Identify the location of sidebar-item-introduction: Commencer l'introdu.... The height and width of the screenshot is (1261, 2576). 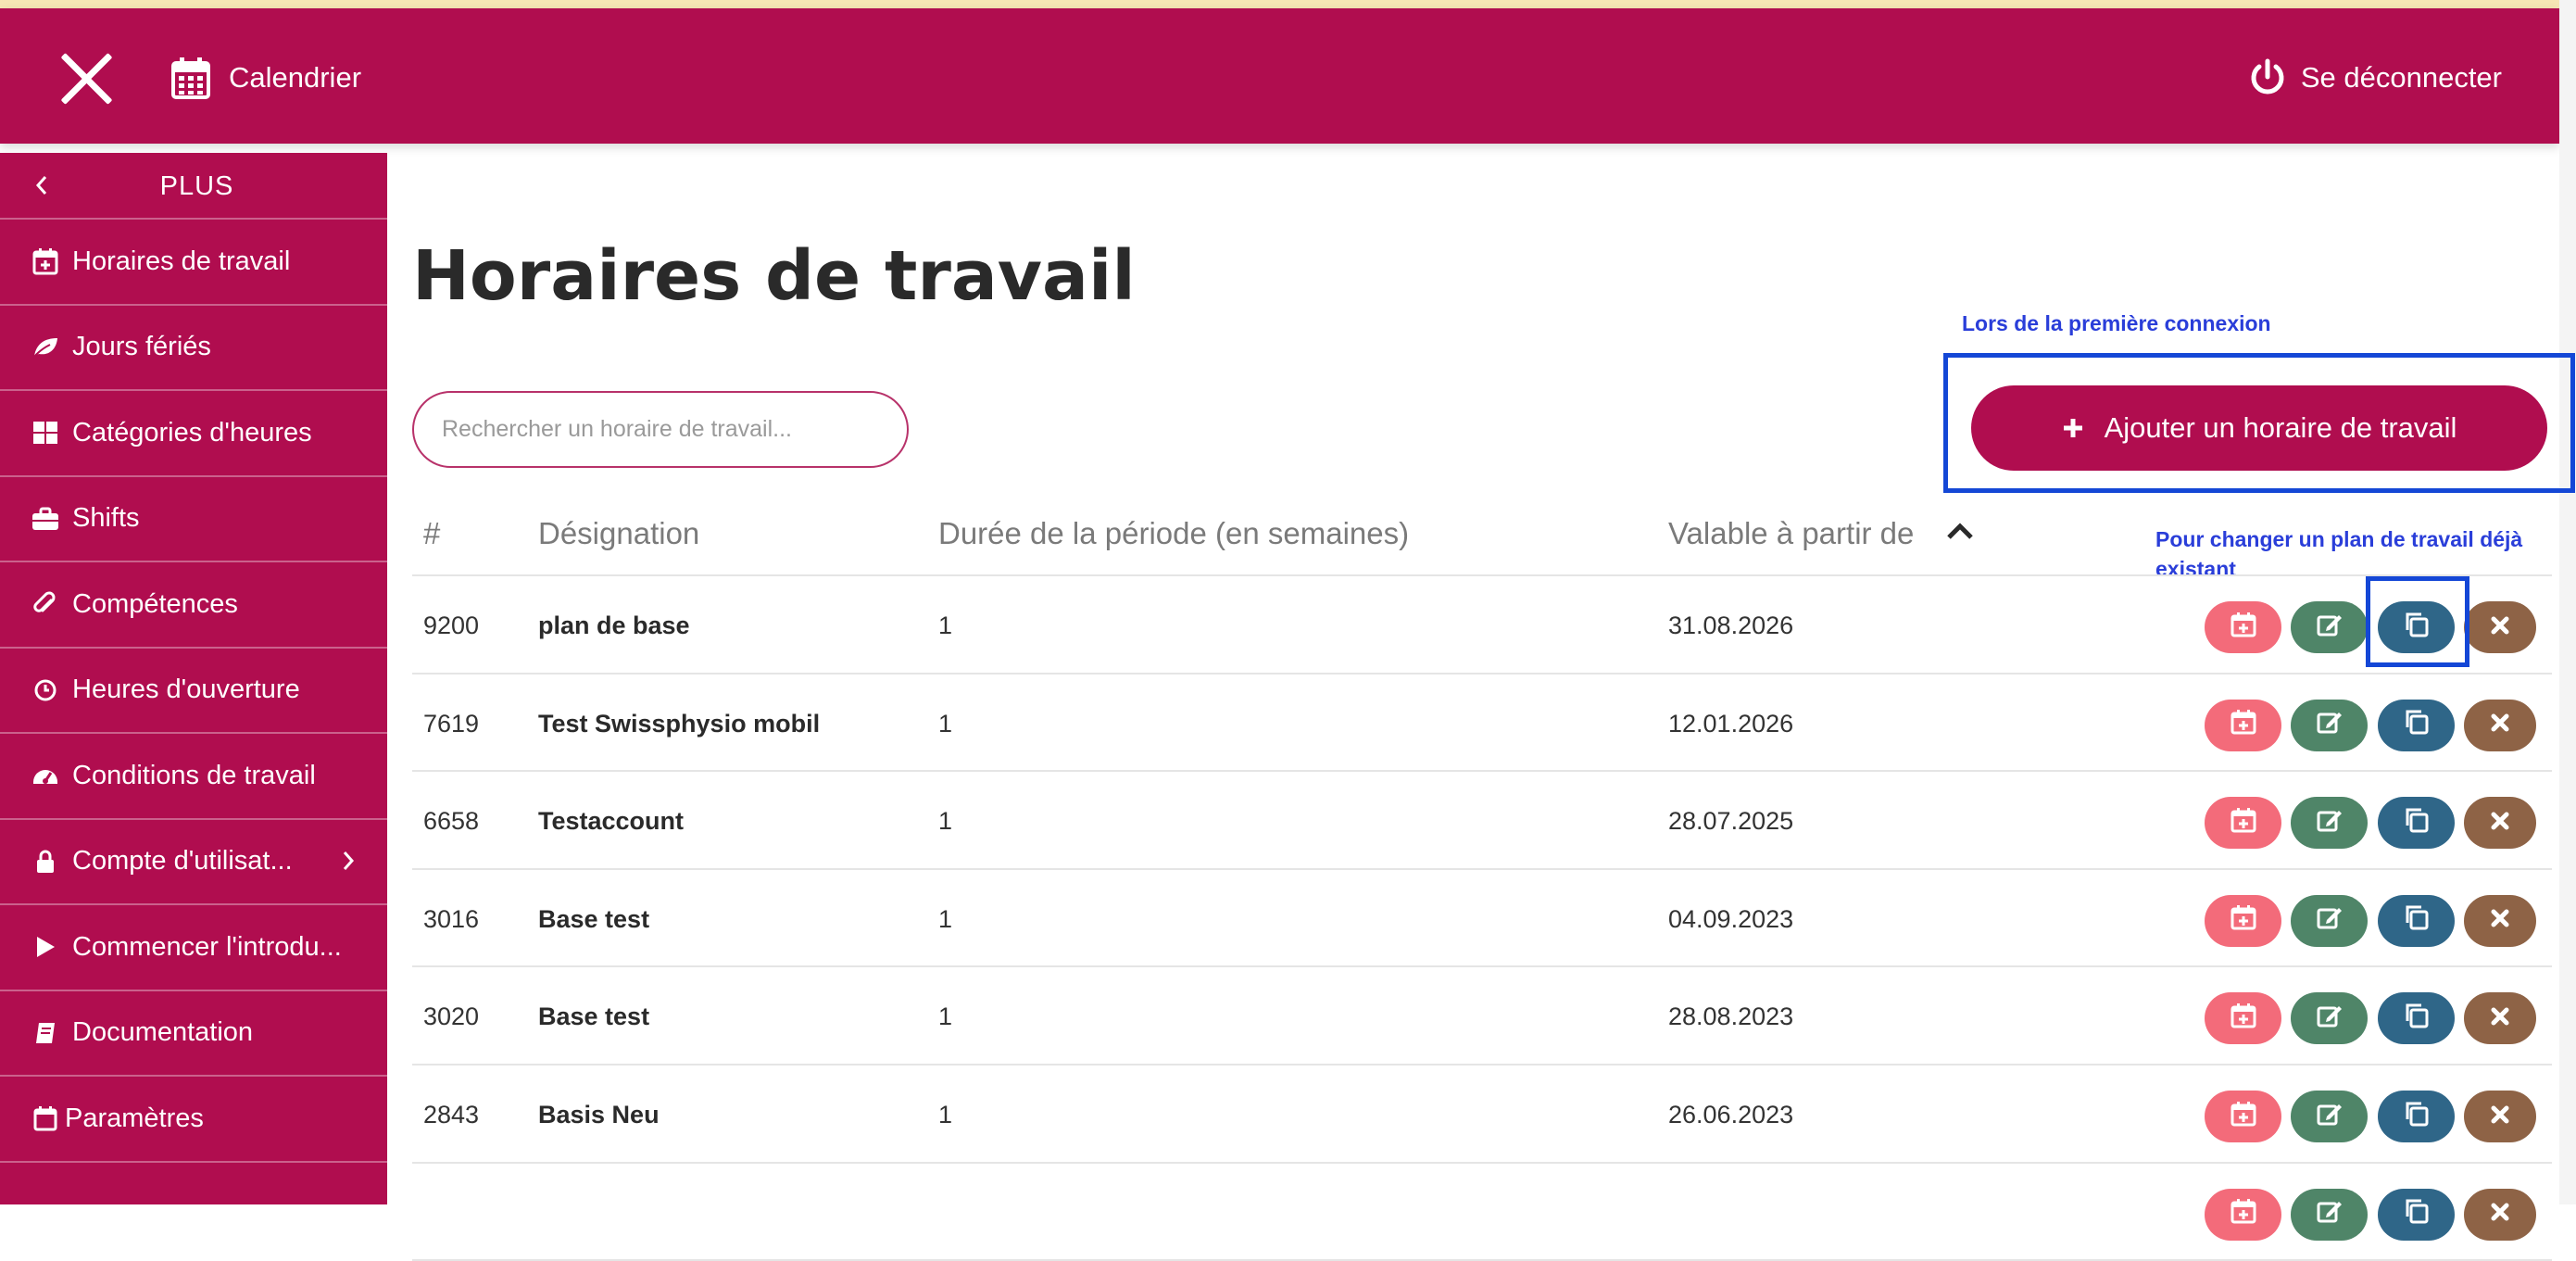
(193, 948).